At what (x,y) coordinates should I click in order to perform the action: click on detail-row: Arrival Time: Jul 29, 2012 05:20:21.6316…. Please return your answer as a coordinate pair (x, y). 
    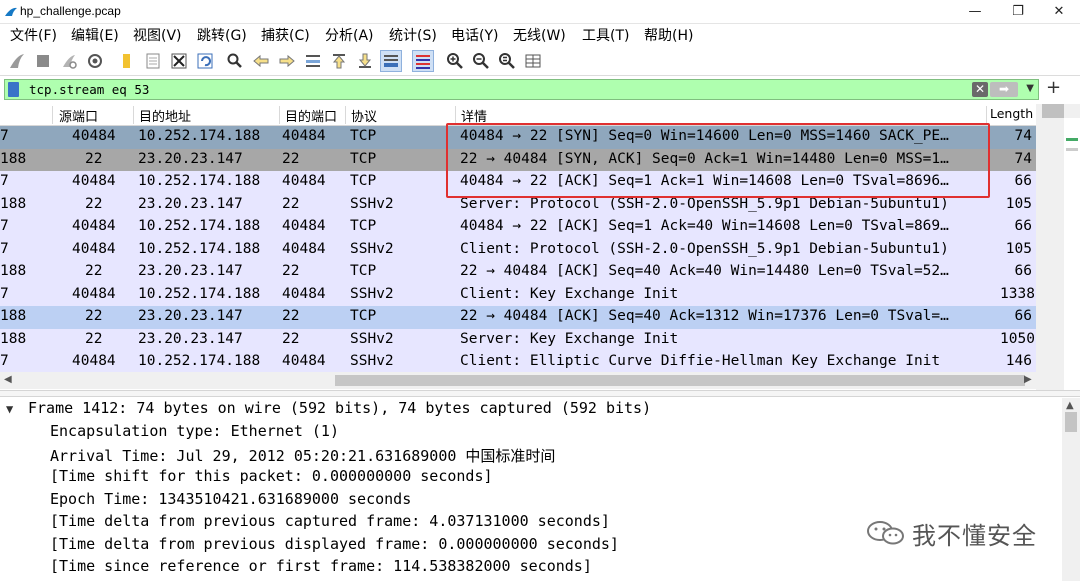
    Looking at the image, I should click on (302, 455).